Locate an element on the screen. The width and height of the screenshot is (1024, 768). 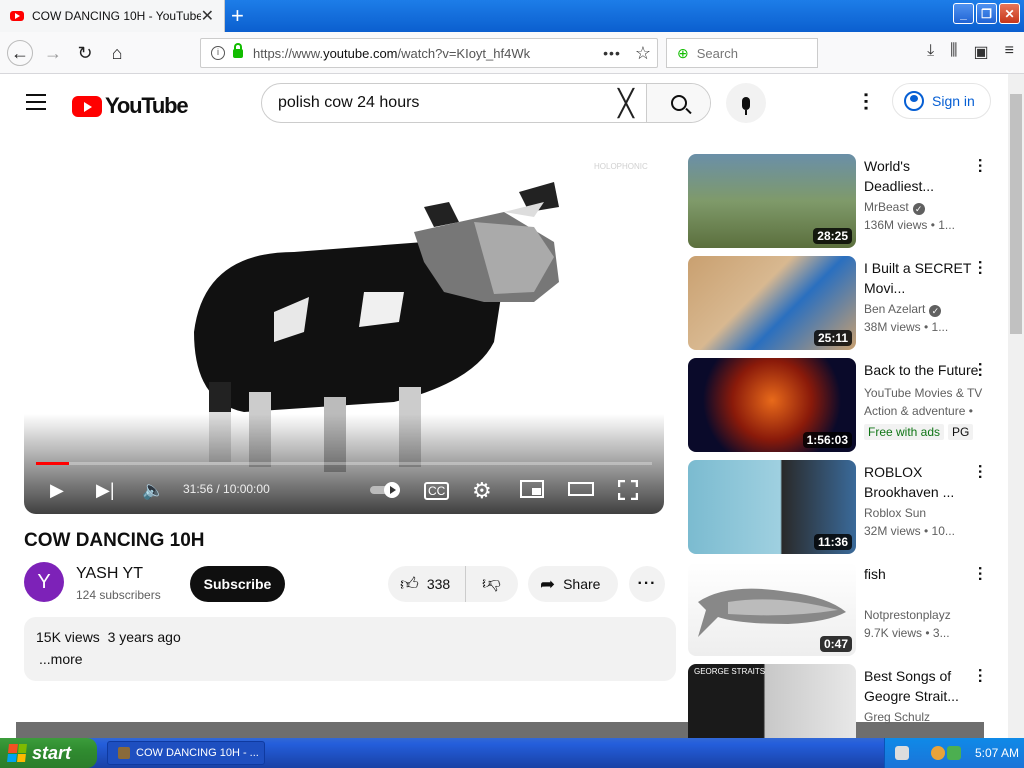
home-button: ⌂ is located at coordinates (117, 53).